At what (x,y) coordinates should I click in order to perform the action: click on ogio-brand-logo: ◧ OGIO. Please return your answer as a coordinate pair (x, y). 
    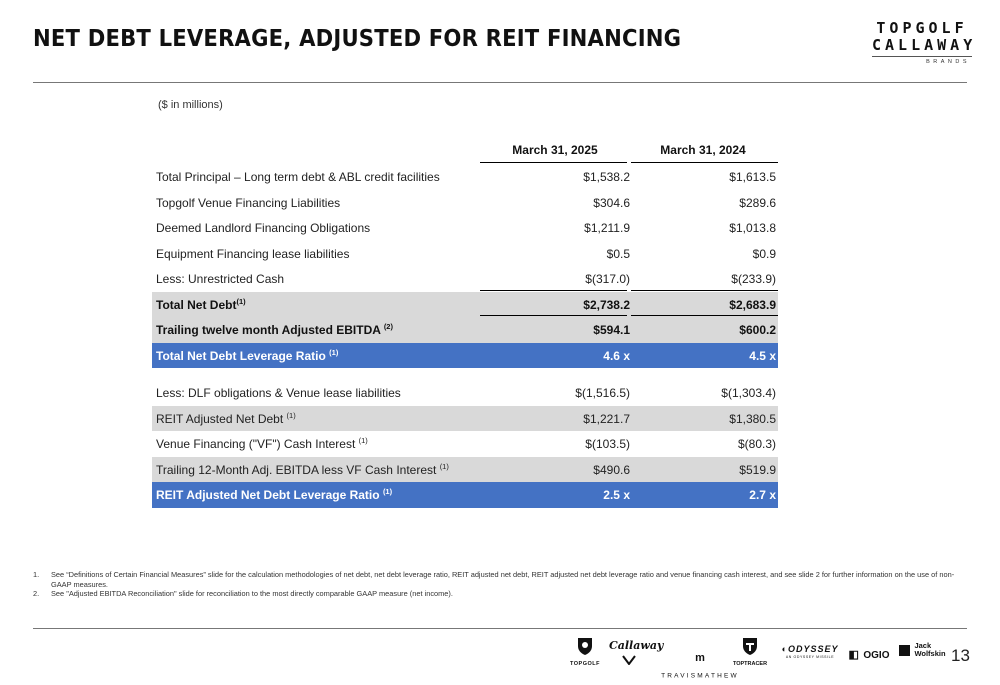
    Looking at the image, I should click on (869, 655).